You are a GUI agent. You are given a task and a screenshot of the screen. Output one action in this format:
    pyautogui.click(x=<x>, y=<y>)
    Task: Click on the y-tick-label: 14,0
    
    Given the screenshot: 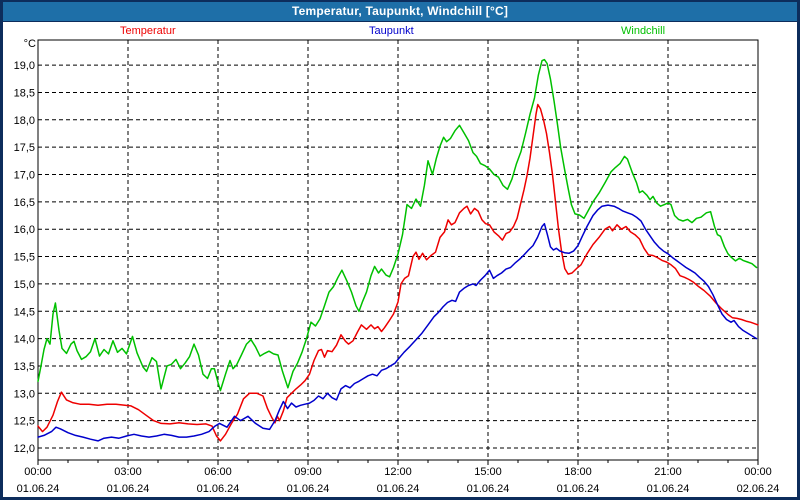 What is the action you would take?
    pyautogui.click(x=24, y=340)
    